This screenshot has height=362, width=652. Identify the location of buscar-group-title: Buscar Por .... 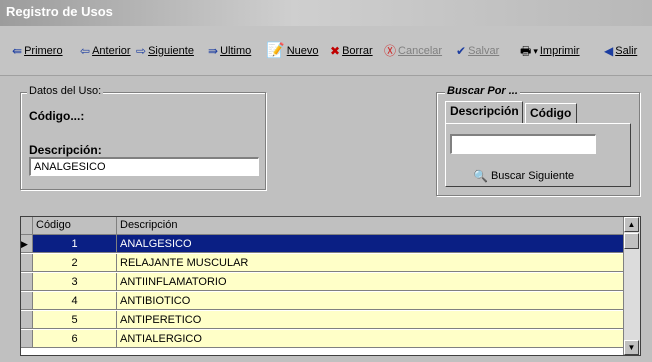
(482, 91).